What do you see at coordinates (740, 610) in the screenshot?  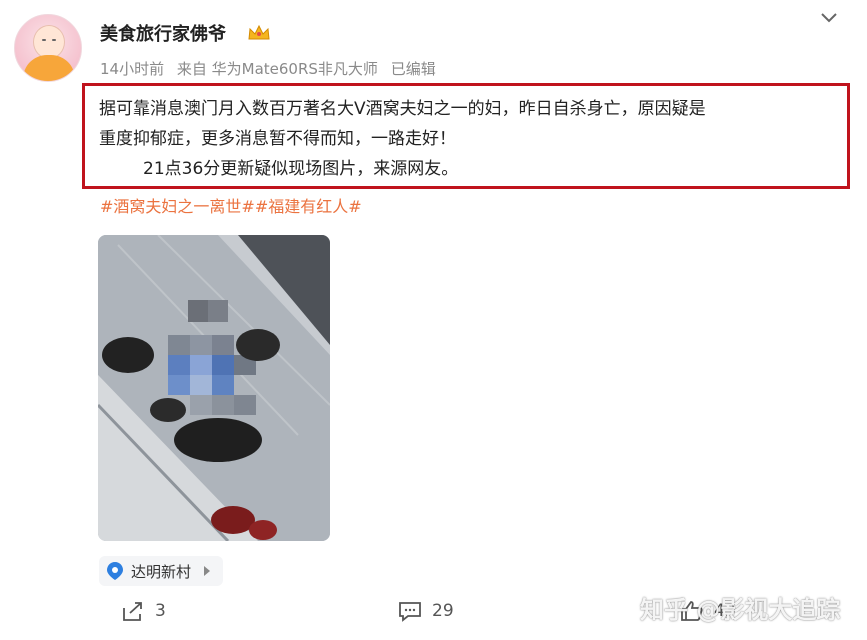 I see `watermark: 知乎 @影视大追踪` at bounding box center [740, 610].